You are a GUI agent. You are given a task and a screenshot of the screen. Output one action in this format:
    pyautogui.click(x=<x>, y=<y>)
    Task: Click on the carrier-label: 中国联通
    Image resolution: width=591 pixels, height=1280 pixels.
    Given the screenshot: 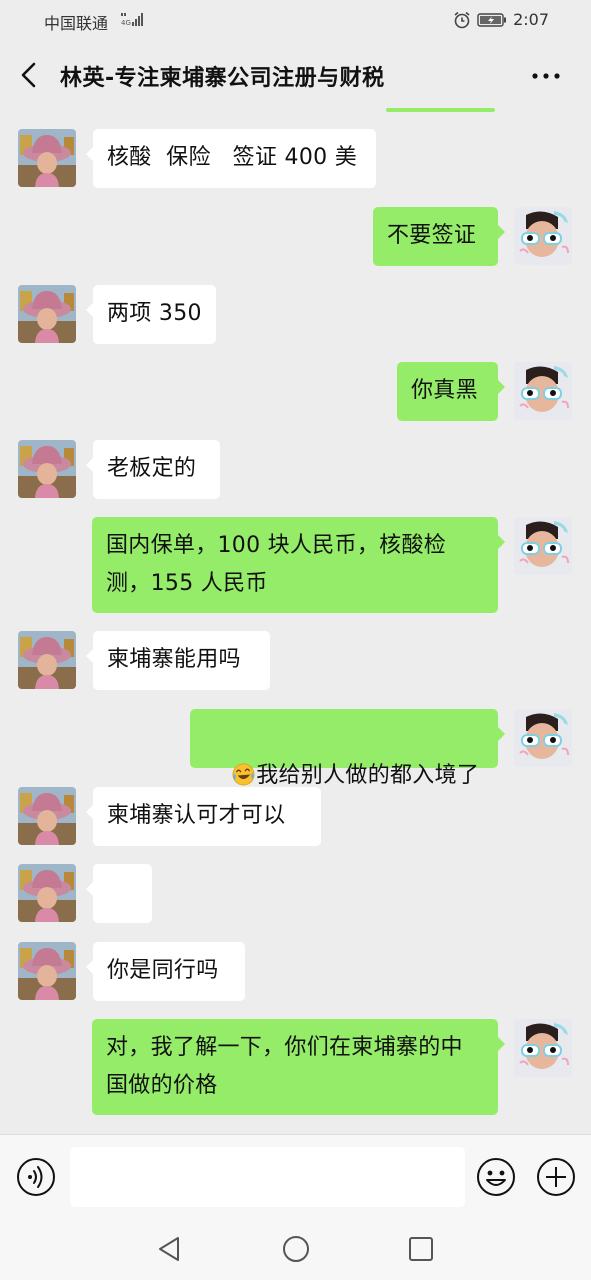 What is the action you would take?
    pyautogui.click(x=76, y=23)
    